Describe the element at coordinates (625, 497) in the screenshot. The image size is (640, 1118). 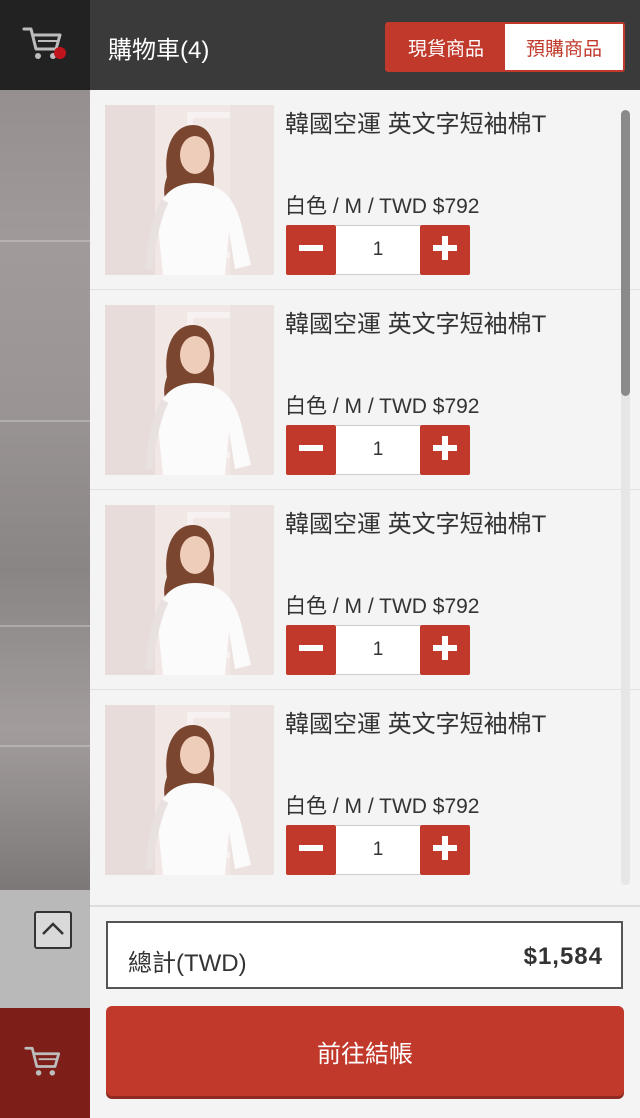
I see `list-scrollbar` at that location.